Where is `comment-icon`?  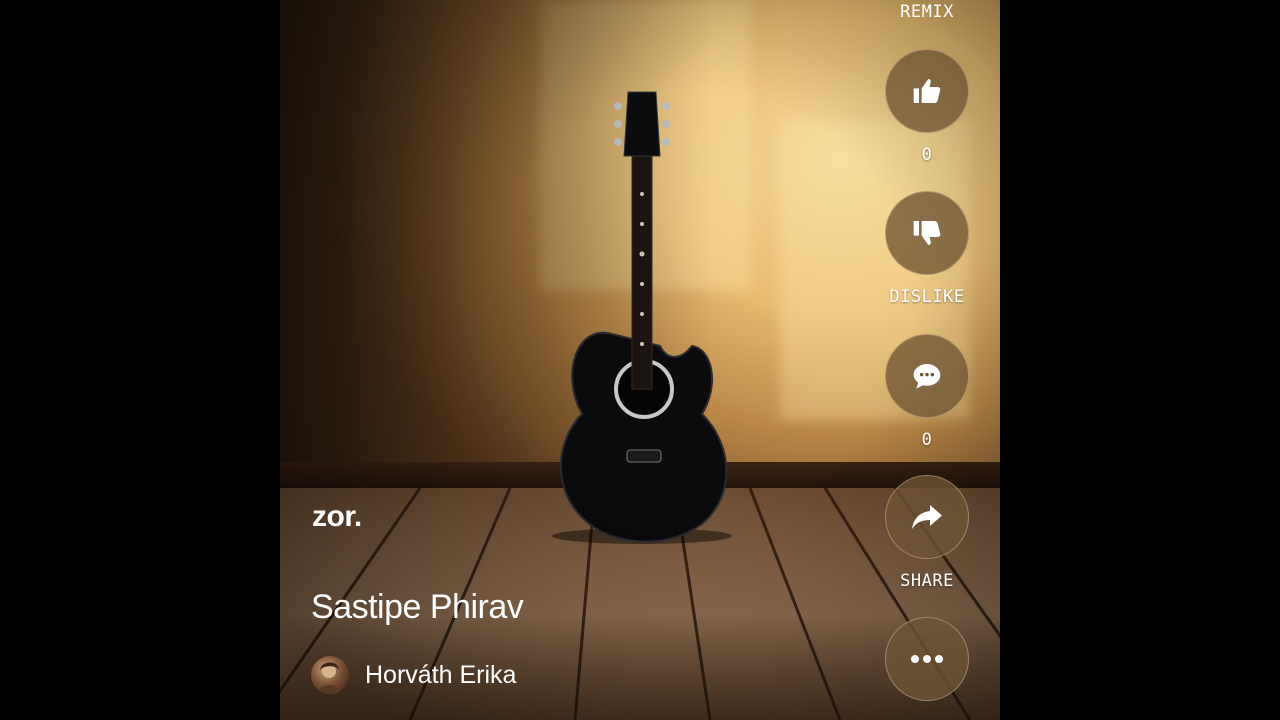 comment-icon is located at coordinates (927, 376).